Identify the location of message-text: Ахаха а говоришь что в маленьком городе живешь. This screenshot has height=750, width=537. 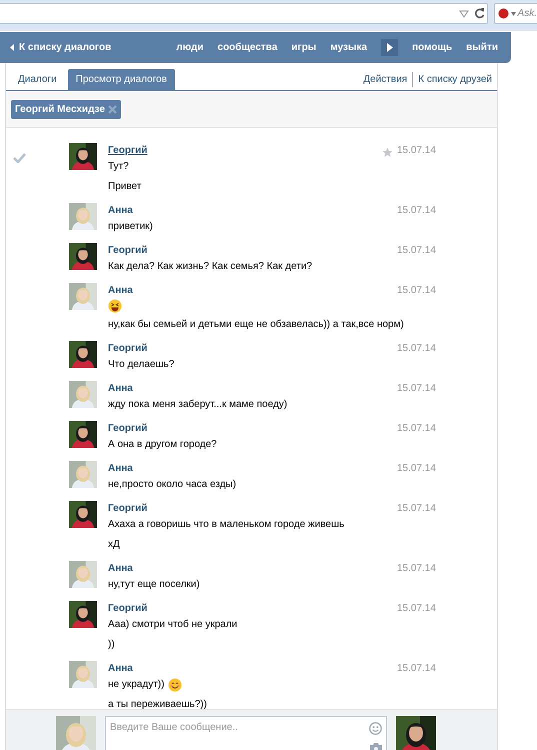
(226, 525).